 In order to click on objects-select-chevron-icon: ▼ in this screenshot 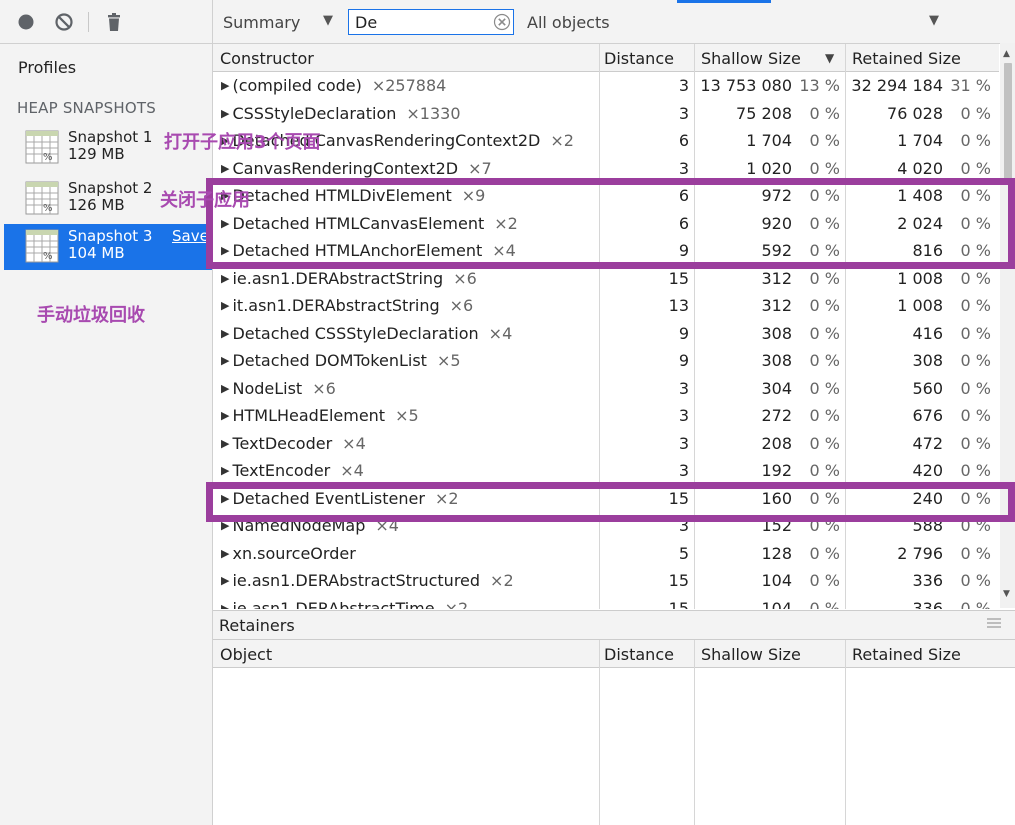, I will do `click(934, 20)`.